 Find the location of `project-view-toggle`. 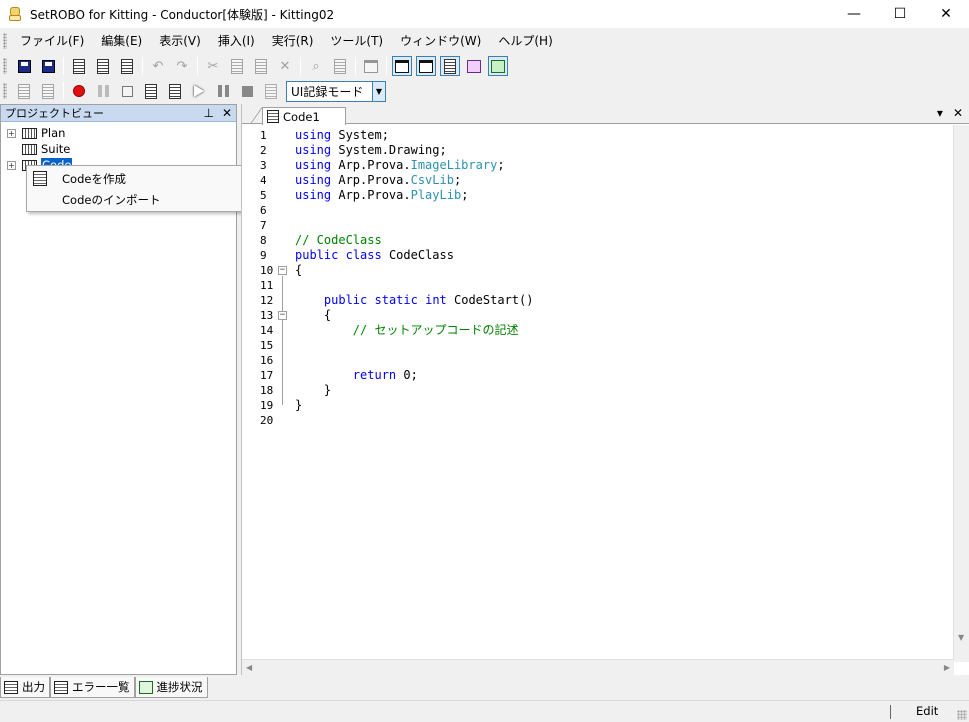

project-view-toggle is located at coordinates (402, 66).